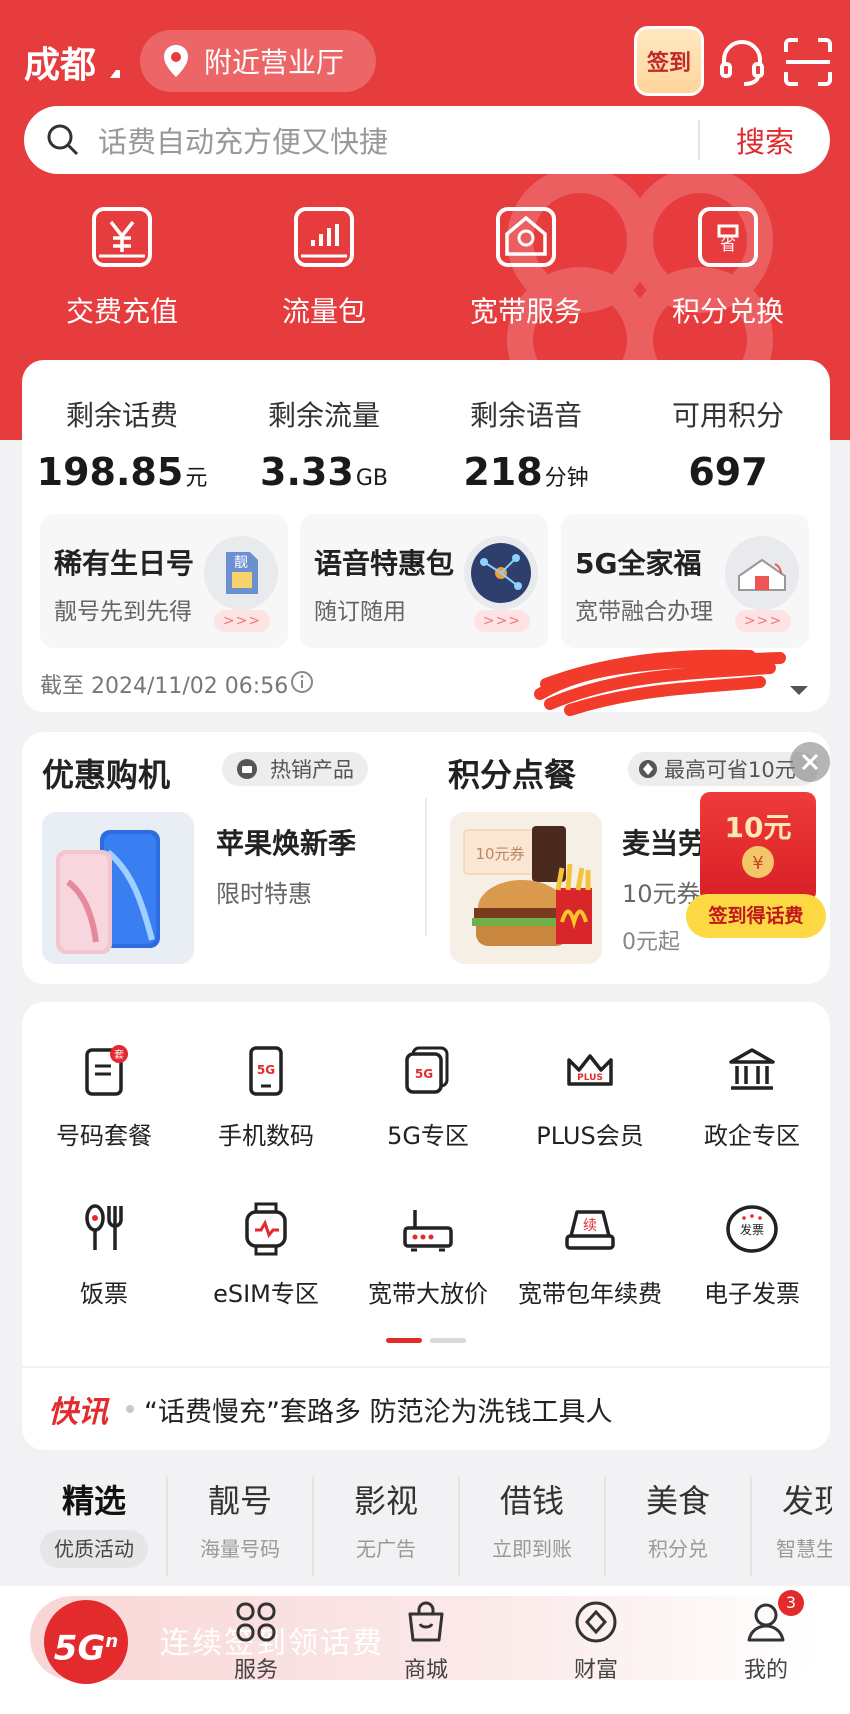 Image resolution: width=850 pixels, height=1714 pixels. What do you see at coordinates (295, 769) in the screenshot?
I see `hot-product-pill: 热销产品` at bounding box center [295, 769].